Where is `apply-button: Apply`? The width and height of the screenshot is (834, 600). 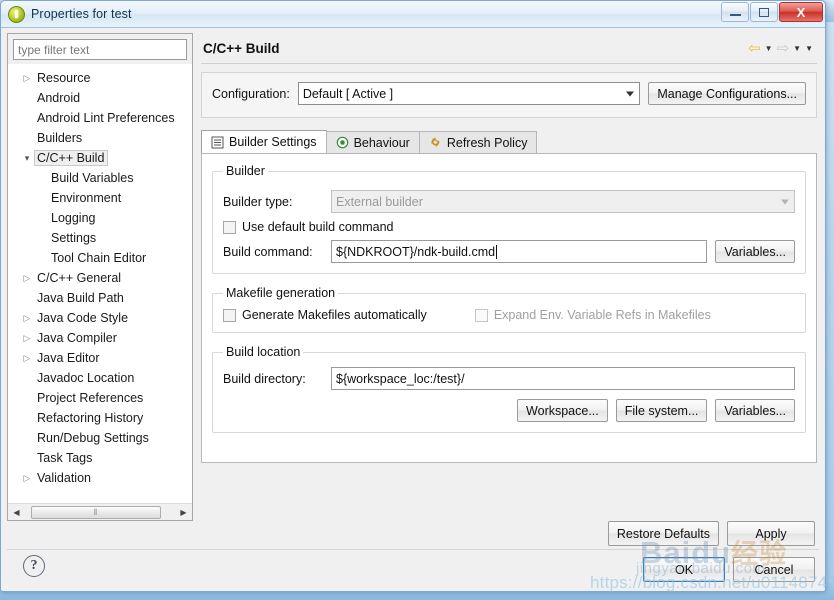 apply-button: Apply is located at coordinates (771, 533).